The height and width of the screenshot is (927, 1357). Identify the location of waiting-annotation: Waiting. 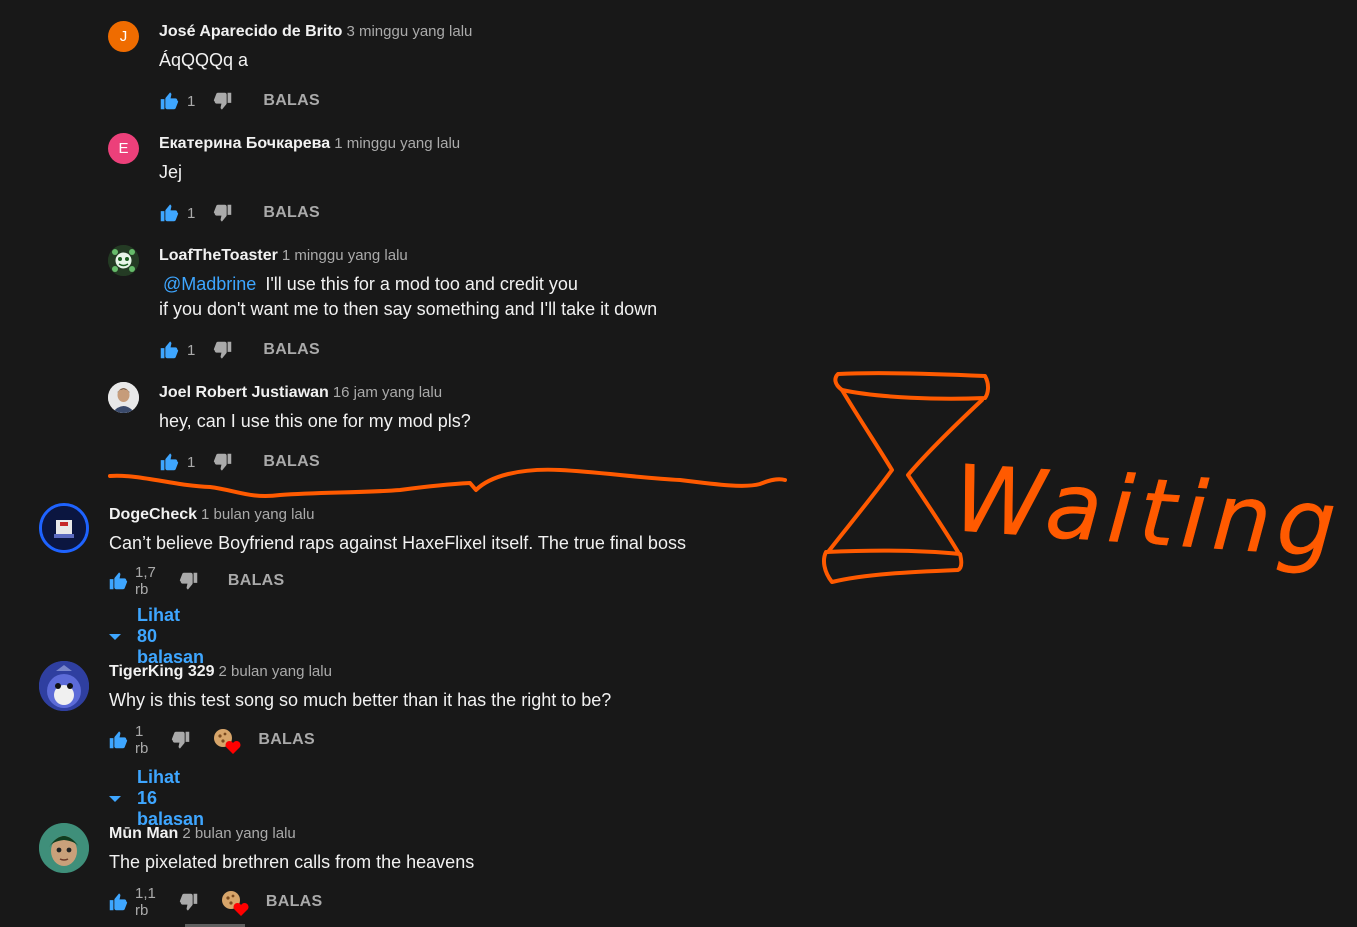
(1147, 512).